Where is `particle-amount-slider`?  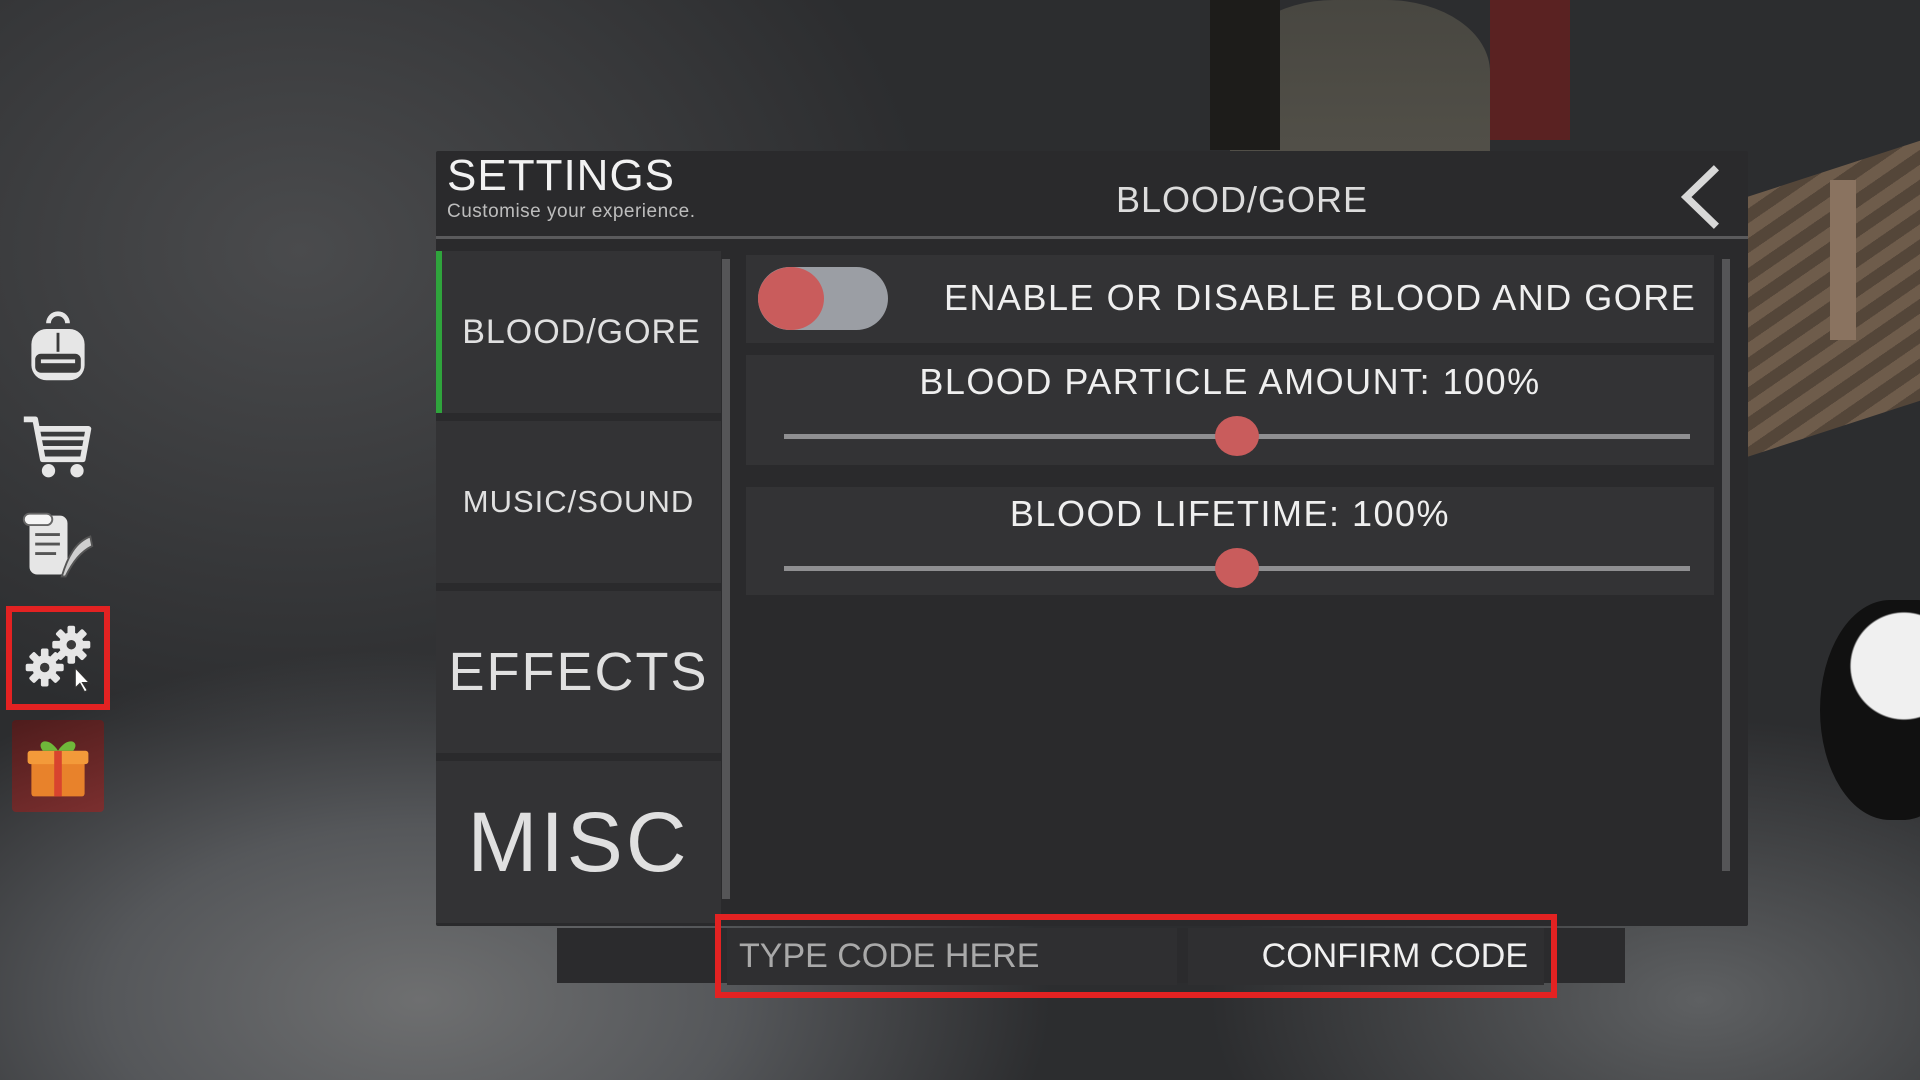 particle-amount-slider is located at coordinates (1237, 436).